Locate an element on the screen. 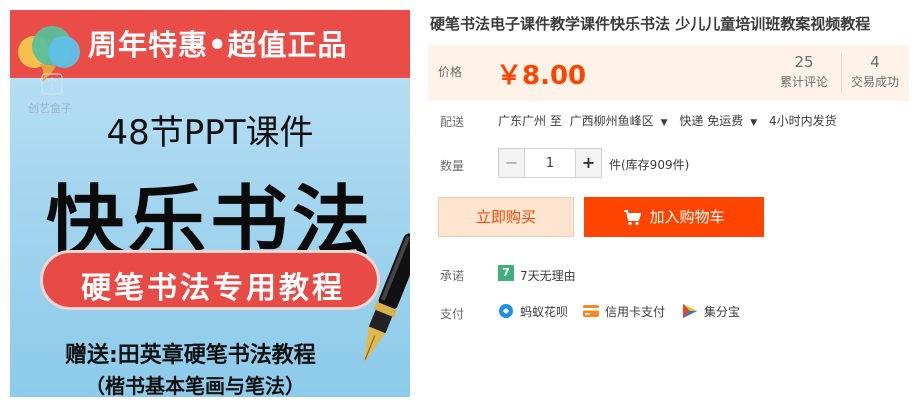 The image size is (923, 420). delivery-from: 广东广州 至 is located at coordinates (530, 121).